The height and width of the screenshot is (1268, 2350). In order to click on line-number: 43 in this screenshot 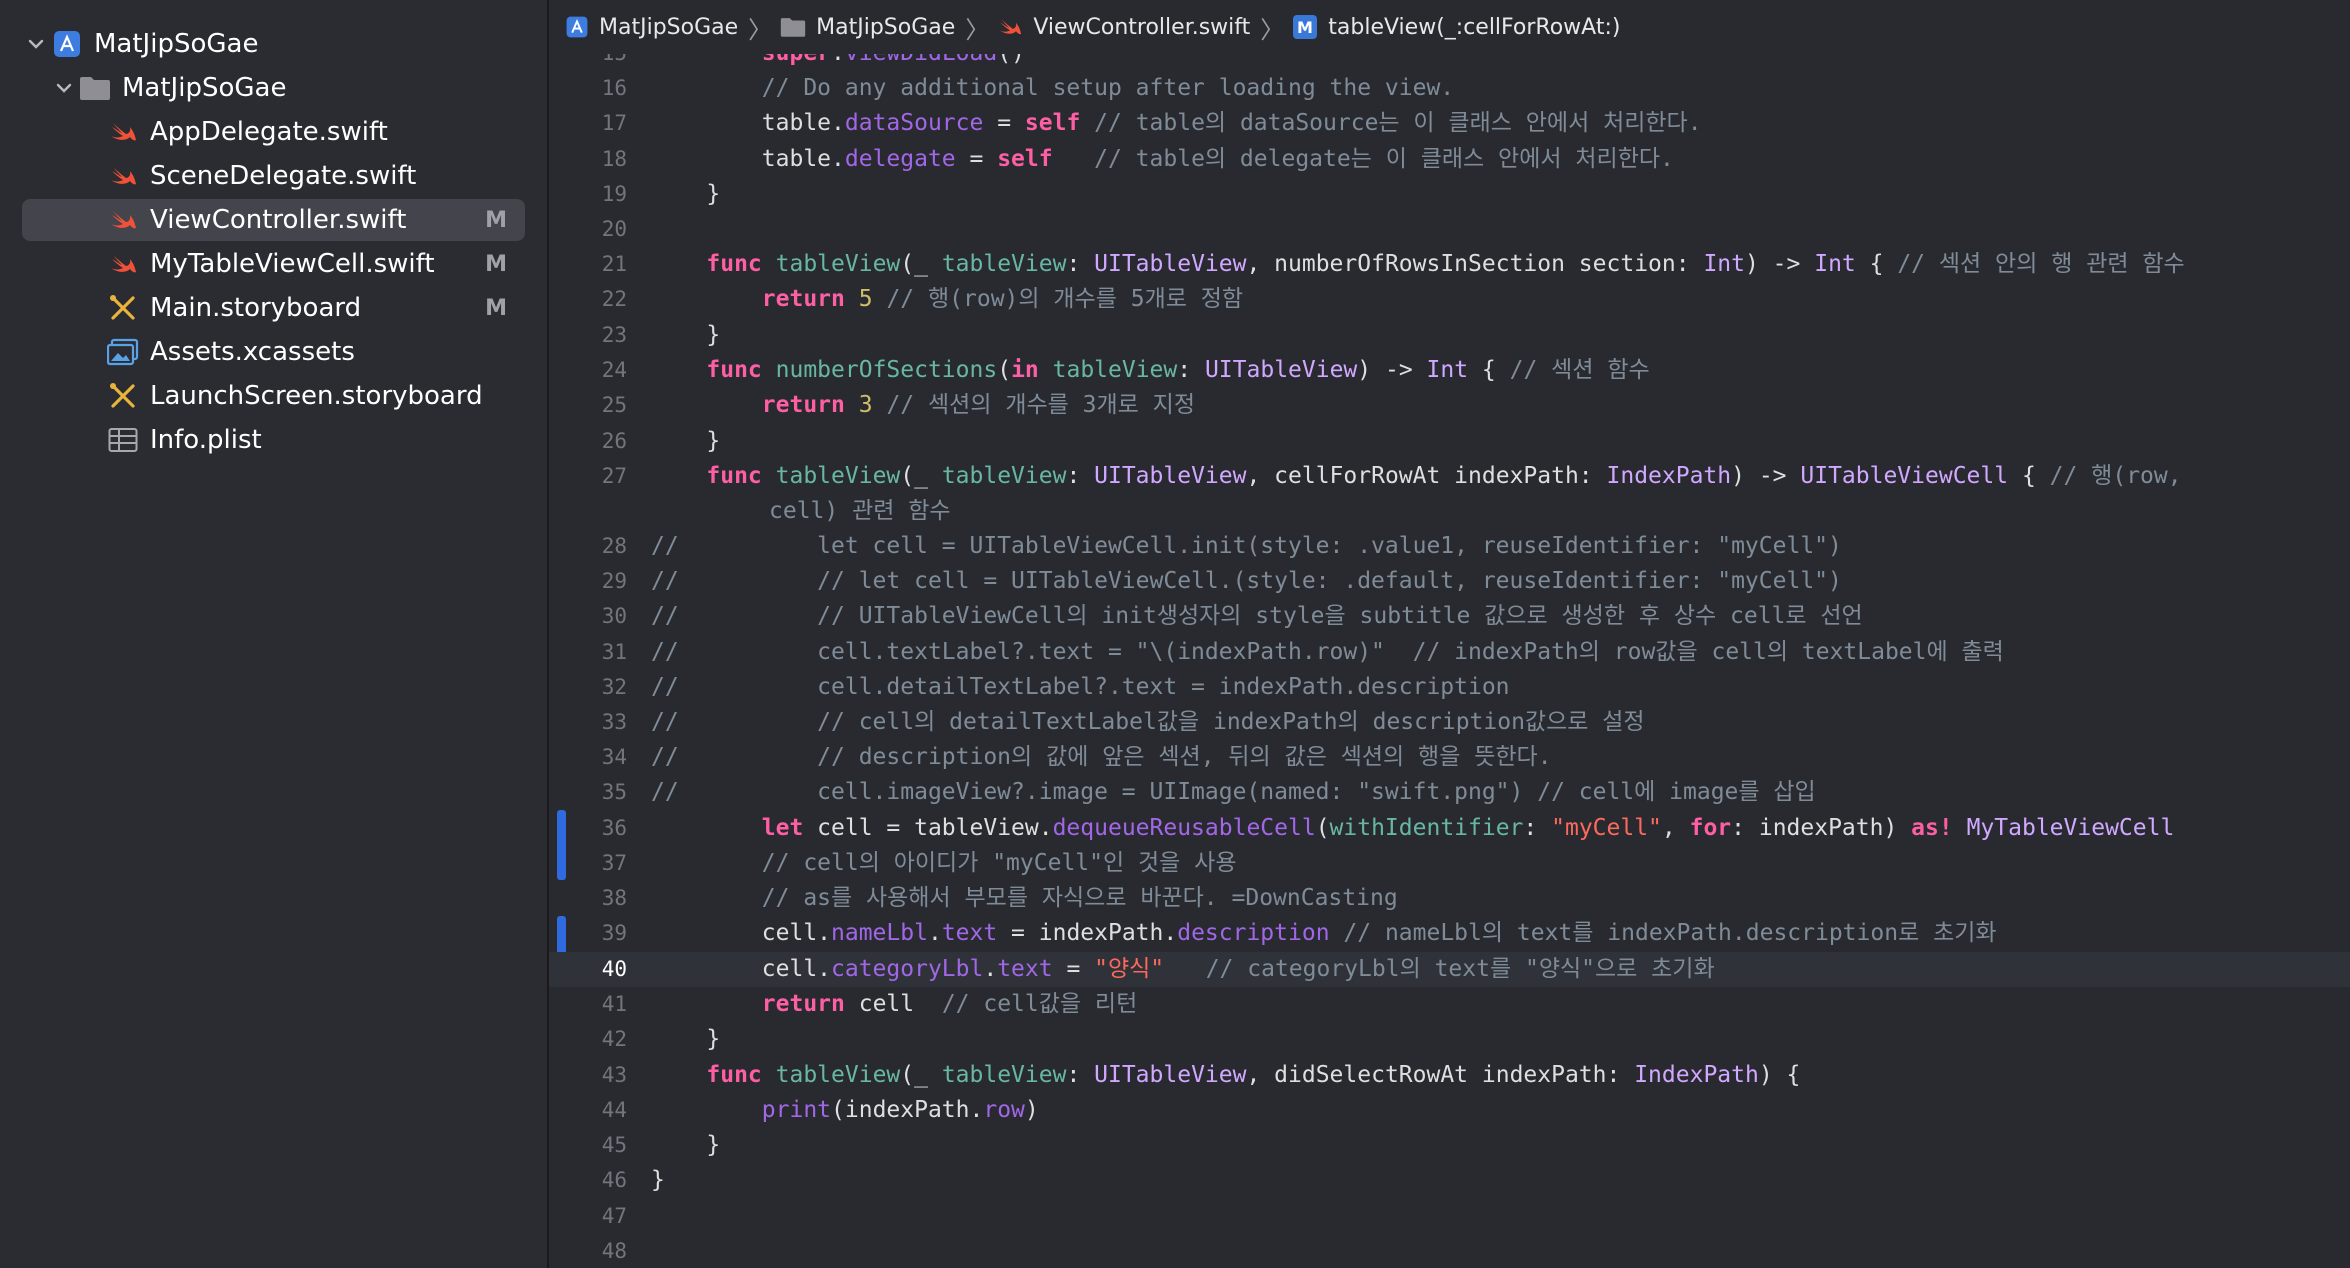, I will do `click(614, 1075)`.